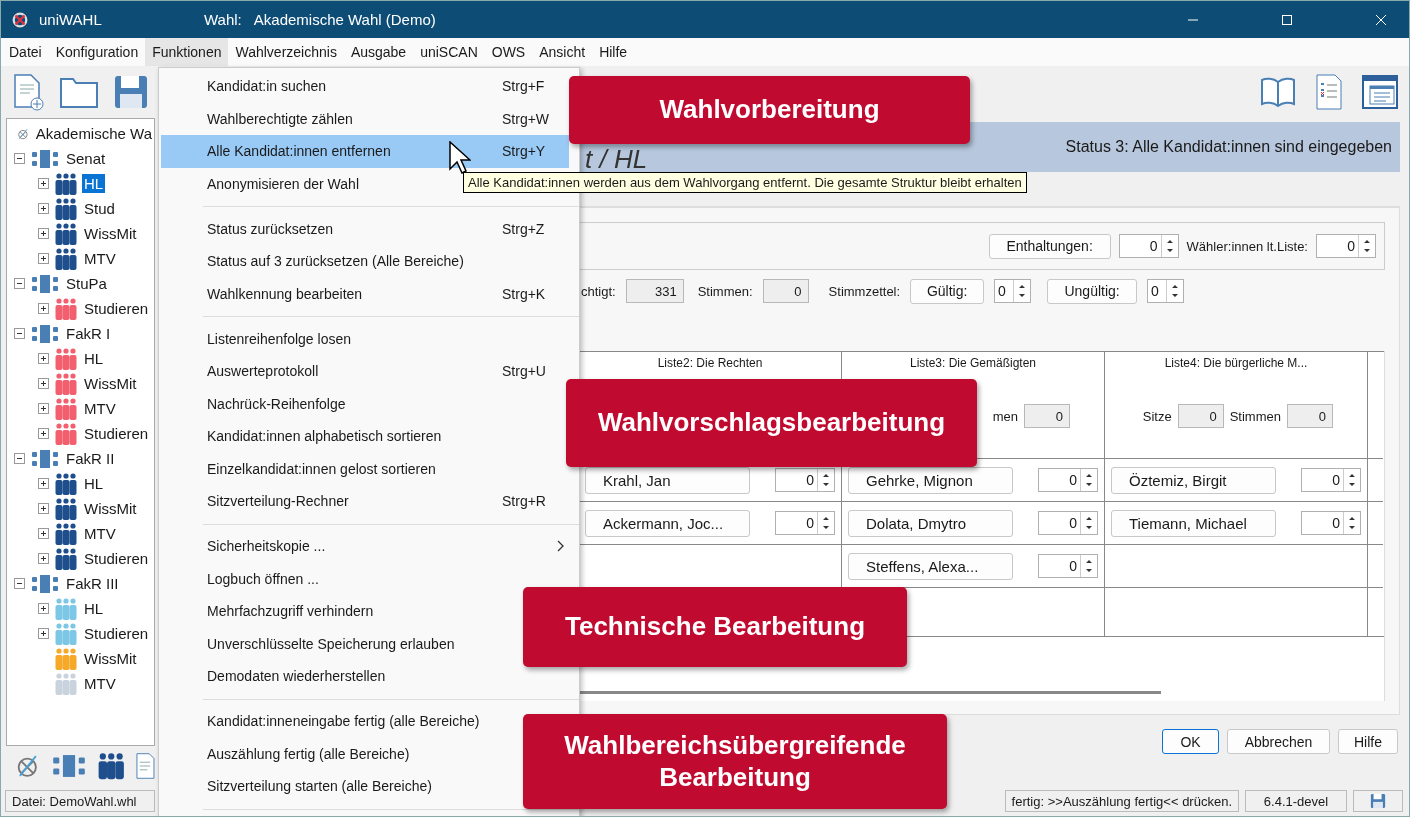 The height and width of the screenshot is (817, 1410). Describe the element at coordinates (302, 468) in the screenshot. I see `menu-item: Einzelkandidat:innen gelost sortieren` at that location.